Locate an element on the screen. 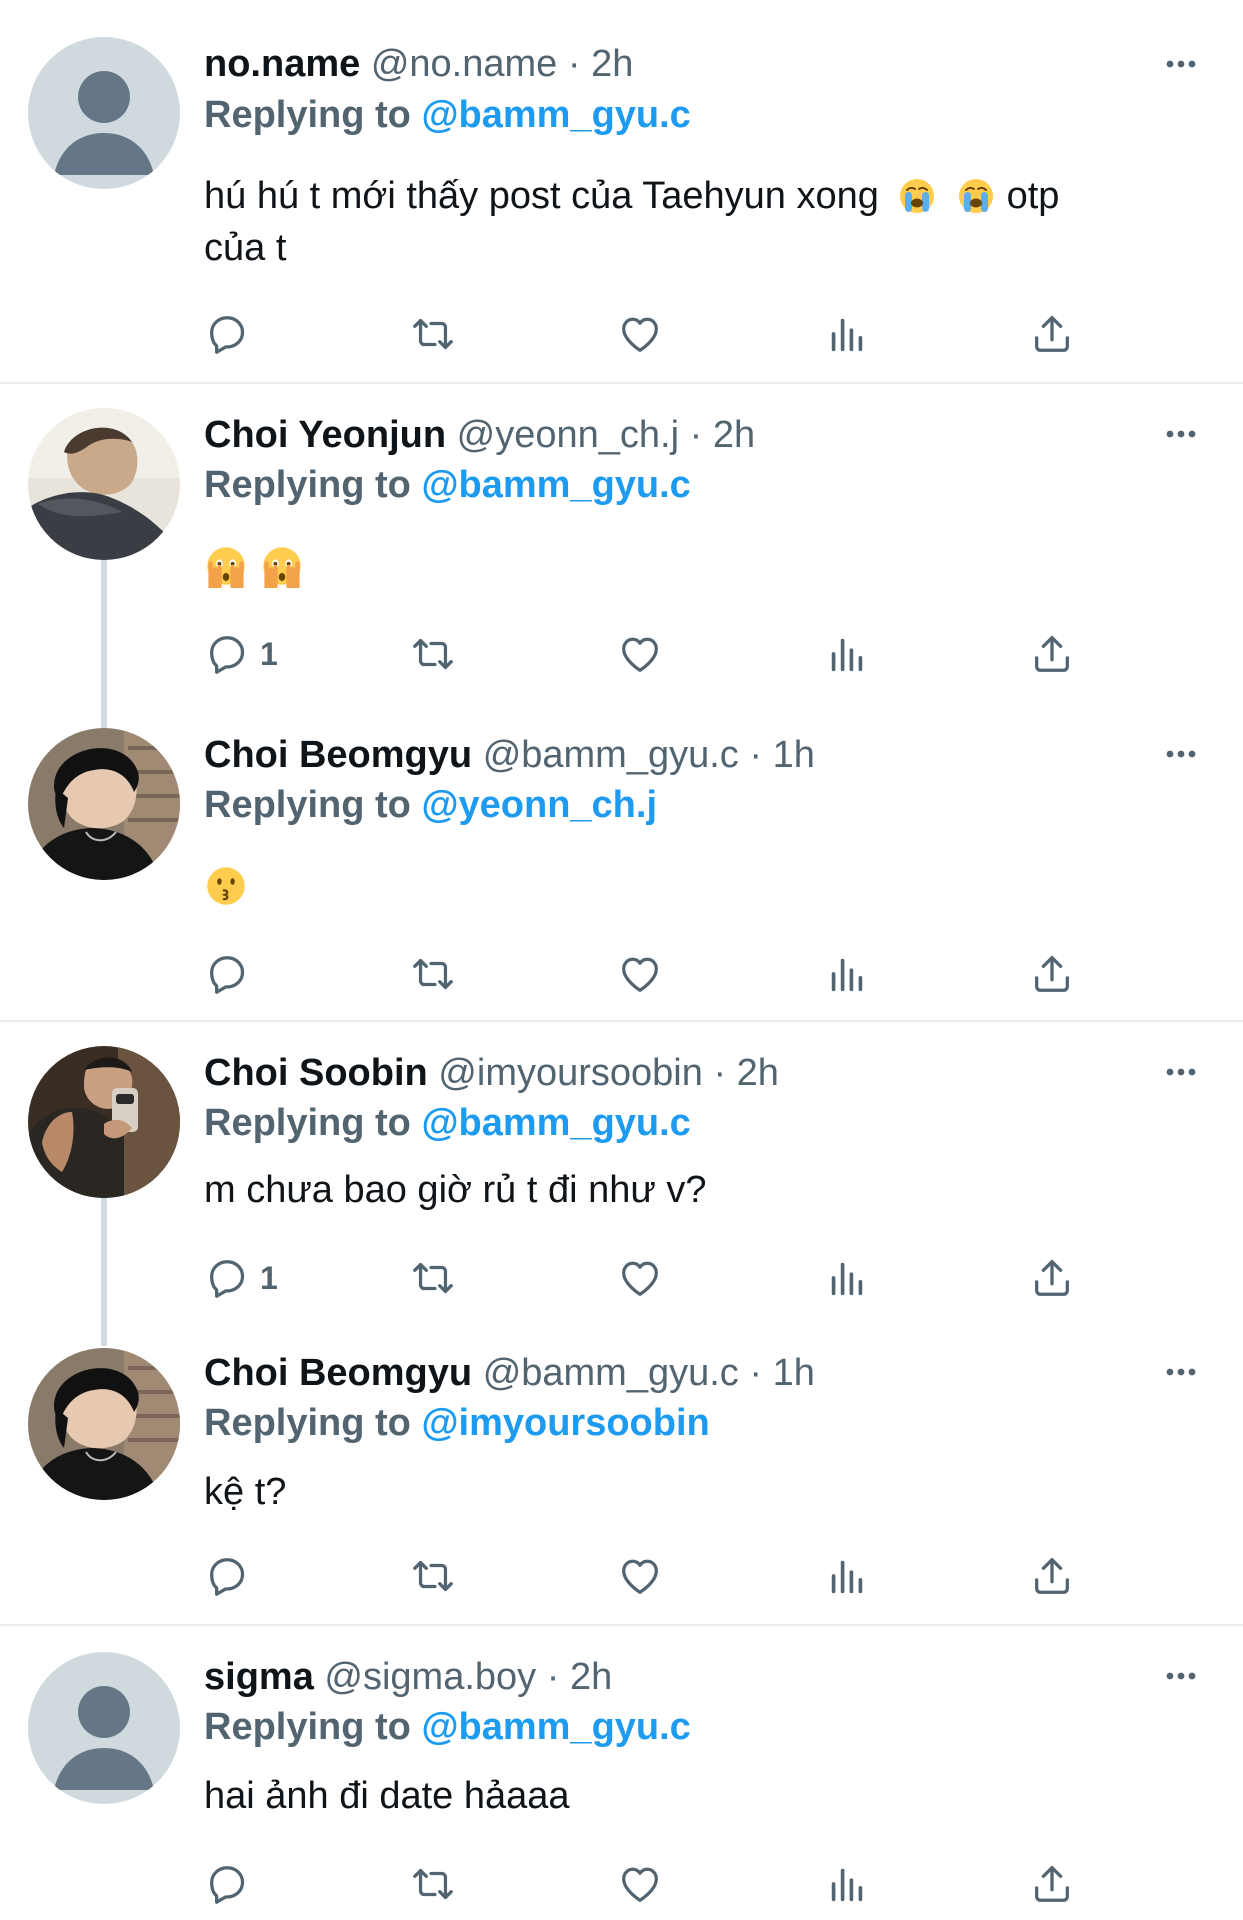  display-name: sigma is located at coordinates (259, 1677).